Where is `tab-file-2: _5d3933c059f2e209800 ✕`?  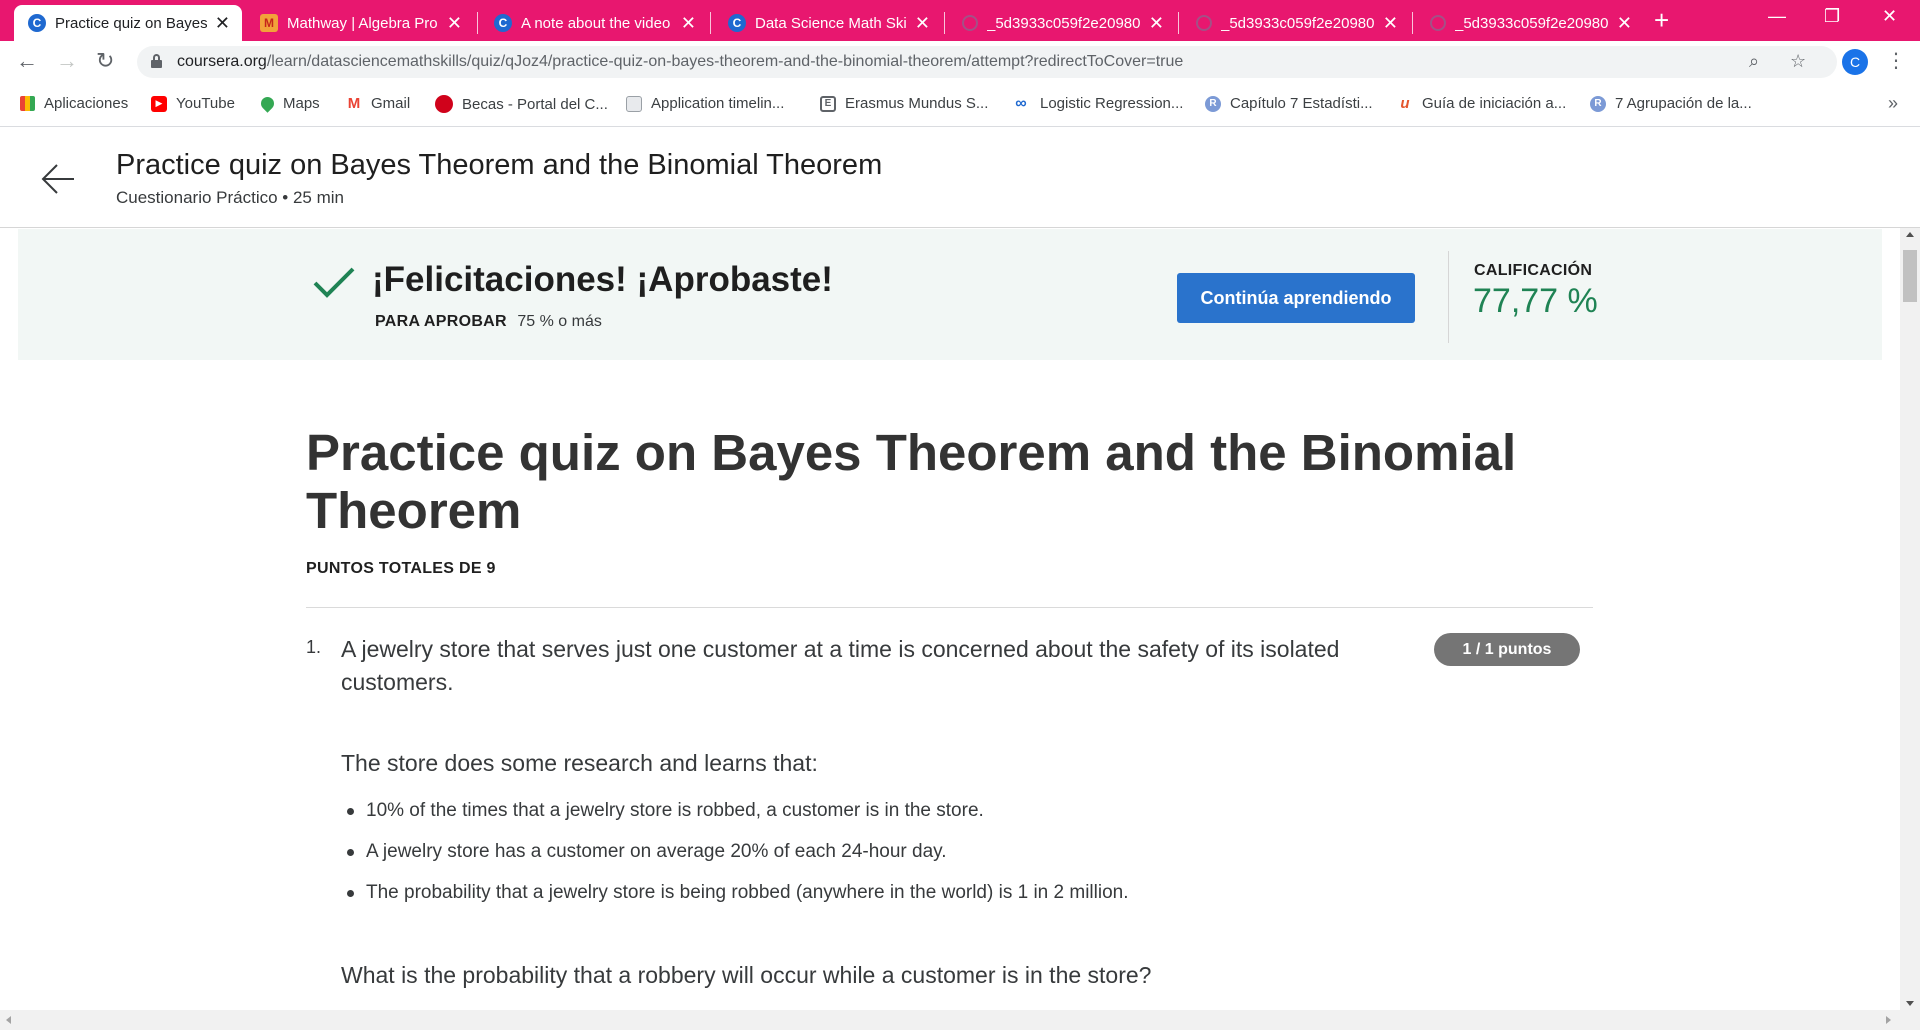
tab-file-2: _5d3933c059f2e209800 ✕ is located at coordinates (1296, 23).